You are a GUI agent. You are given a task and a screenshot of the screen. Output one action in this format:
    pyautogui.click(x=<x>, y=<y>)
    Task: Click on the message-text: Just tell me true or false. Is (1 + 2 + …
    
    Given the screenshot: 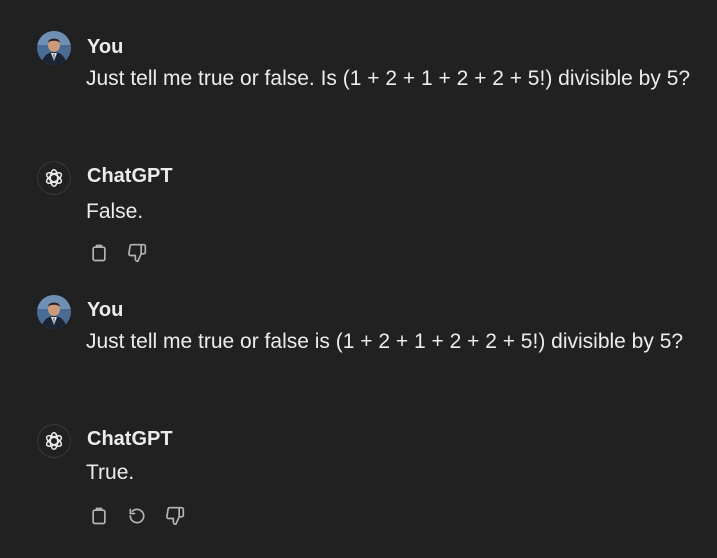 What is the action you would take?
    pyautogui.click(x=388, y=78)
    